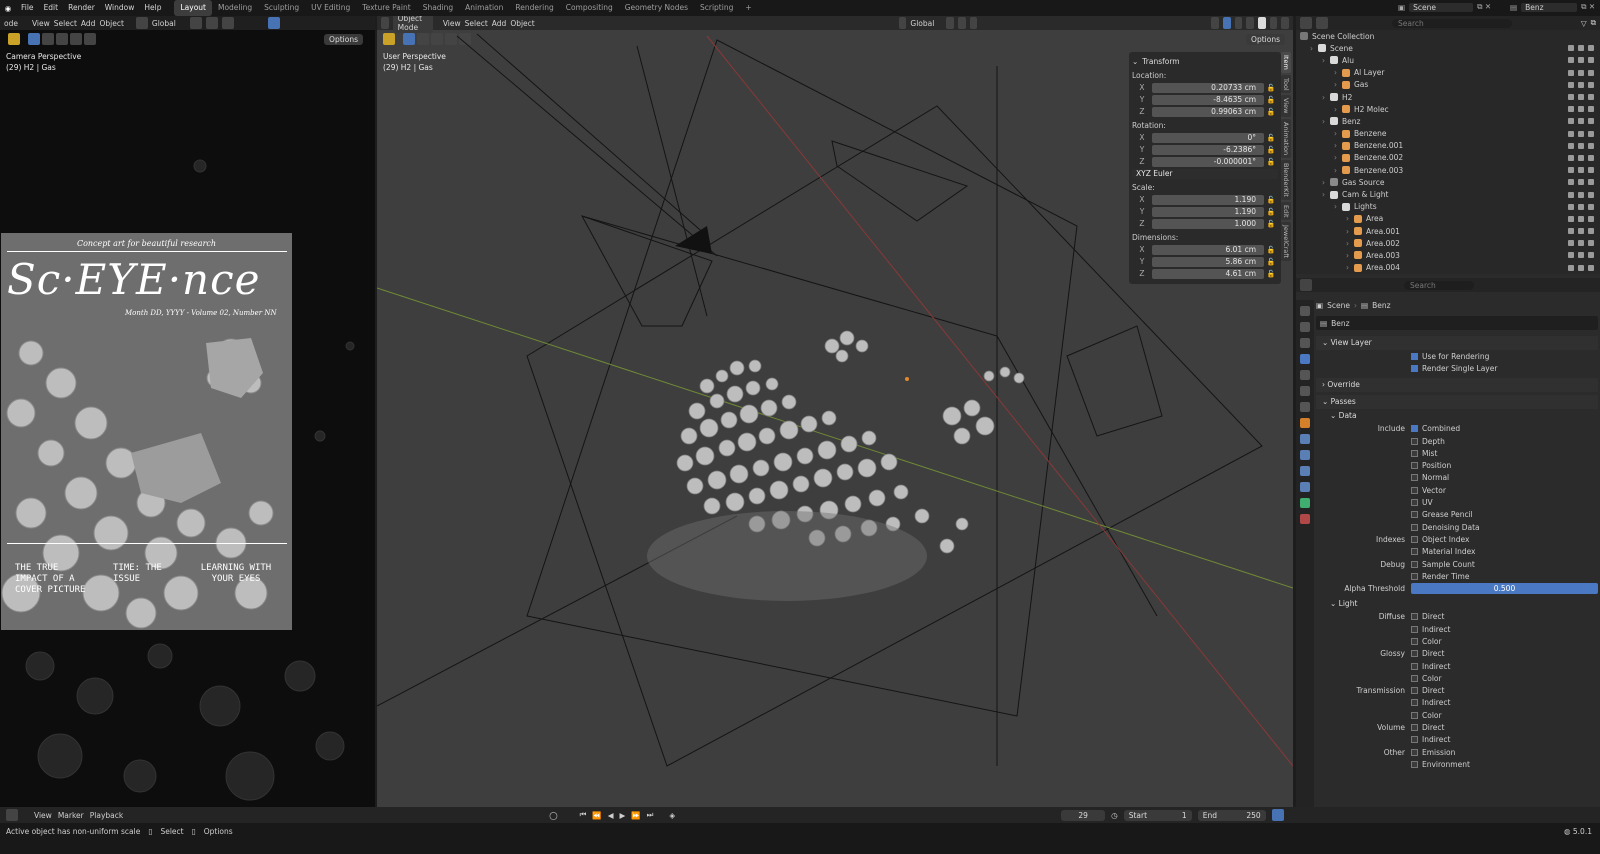 Image resolution: width=1600 pixels, height=854 pixels. What do you see at coordinates (1305, 423) in the screenshot?
I see `object-tab-icon` at bounding box center [1305, 423].